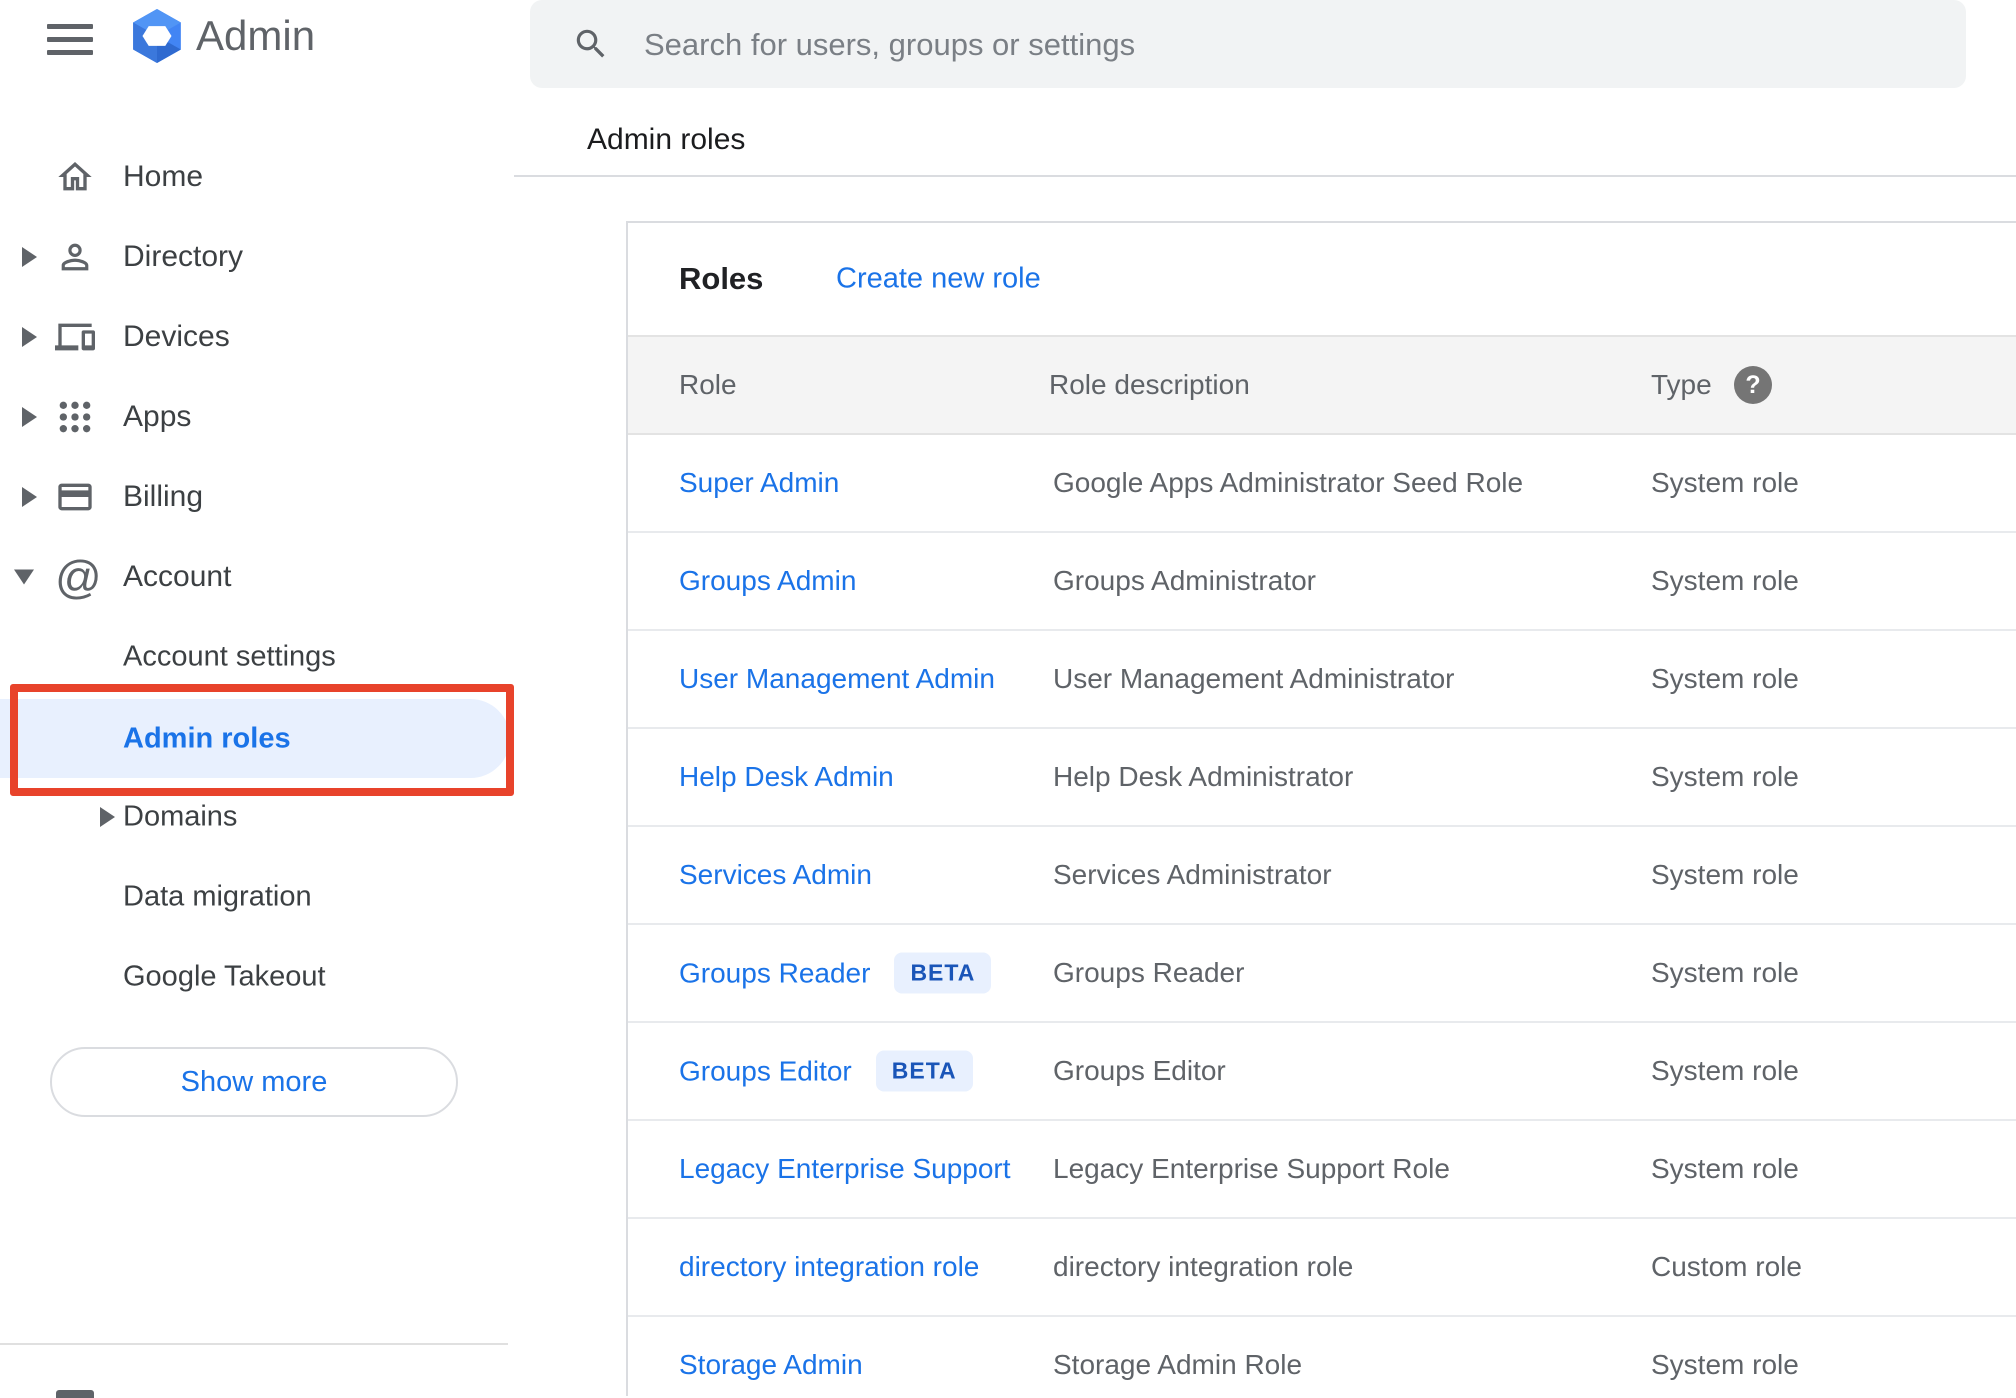 The image size is (2016, 1398). Describe the element at coordinates (163, 496) in the screenshot. I see `sidebar-item-label: Billing` at that location.